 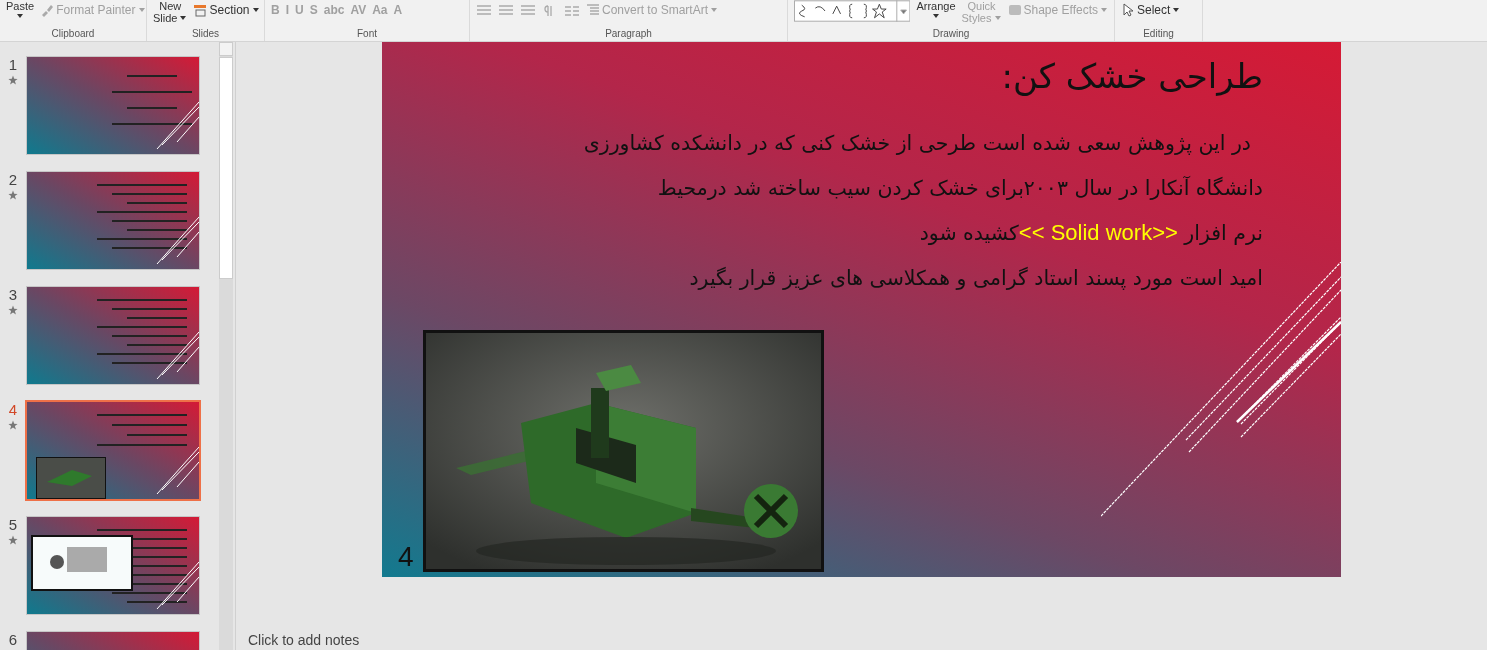 What do you see at coordinates (1158, 34) in the screenshot?
I see `group-label: Editing` at bounding box center [1158, 34].